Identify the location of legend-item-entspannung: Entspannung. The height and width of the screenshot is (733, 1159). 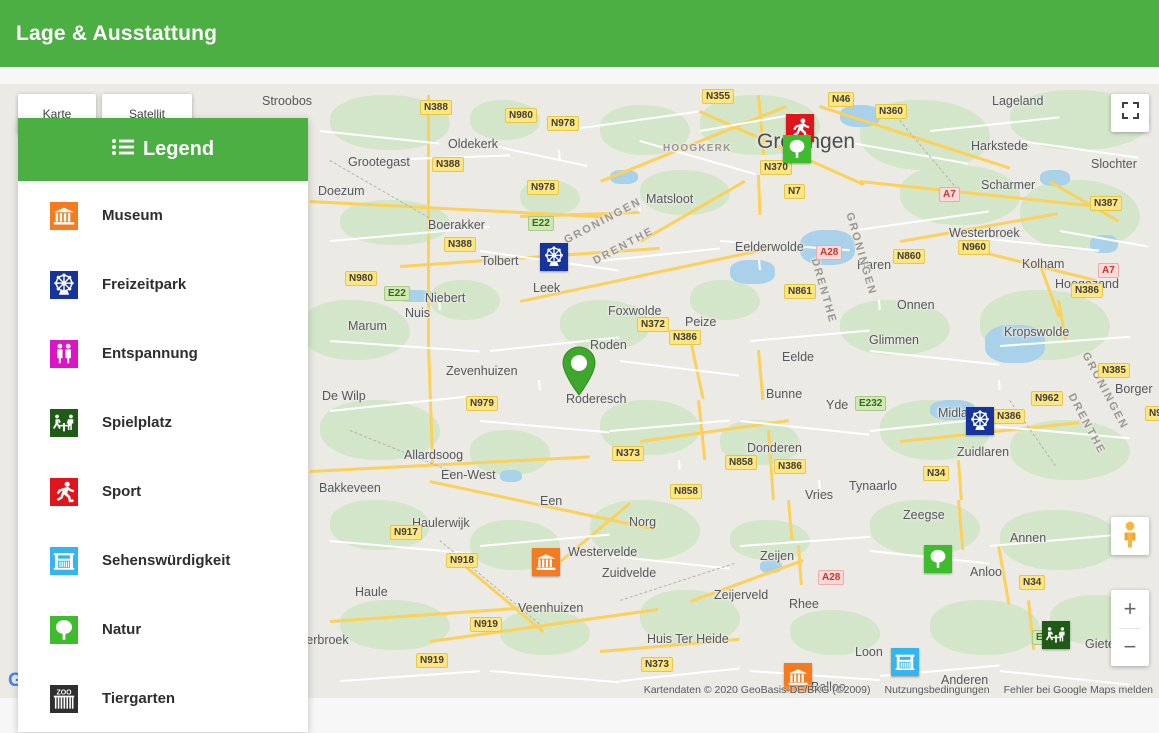
(163, 353).